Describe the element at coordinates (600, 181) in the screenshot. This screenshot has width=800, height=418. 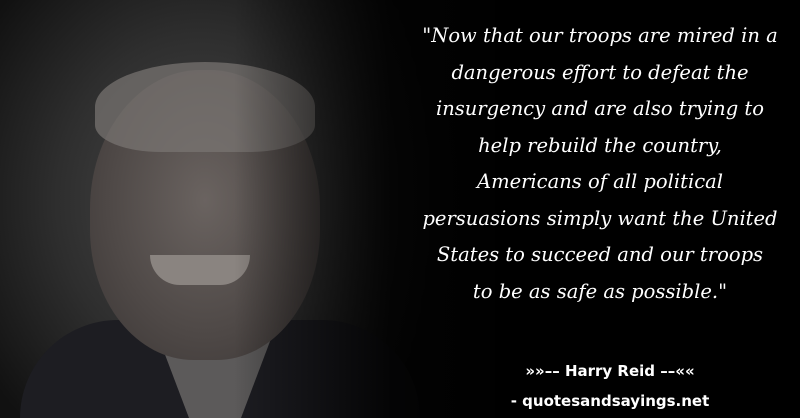
I see `quote-line: Americans of all political` at that location.